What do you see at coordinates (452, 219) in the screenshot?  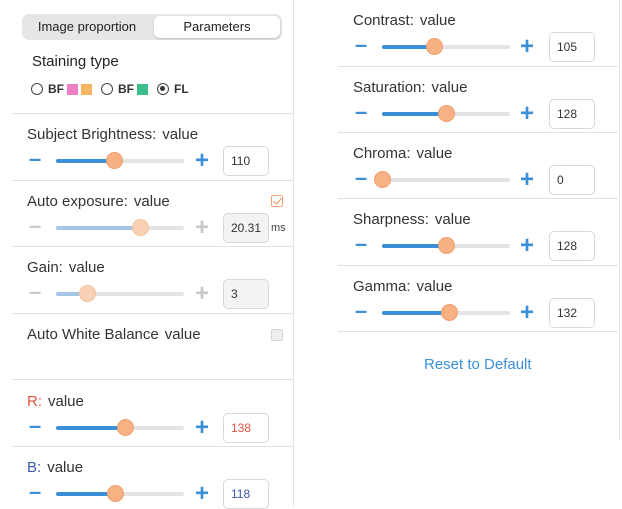 I see `sharpness-value-word: value` at bounding box center [452, 219].